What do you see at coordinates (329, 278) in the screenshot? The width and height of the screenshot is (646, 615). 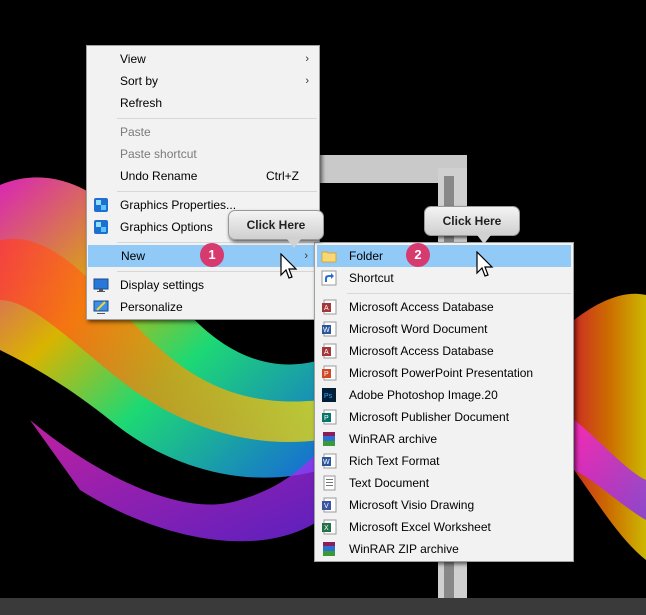 I see `shortcut-icon` at bounding box center [329, 278].